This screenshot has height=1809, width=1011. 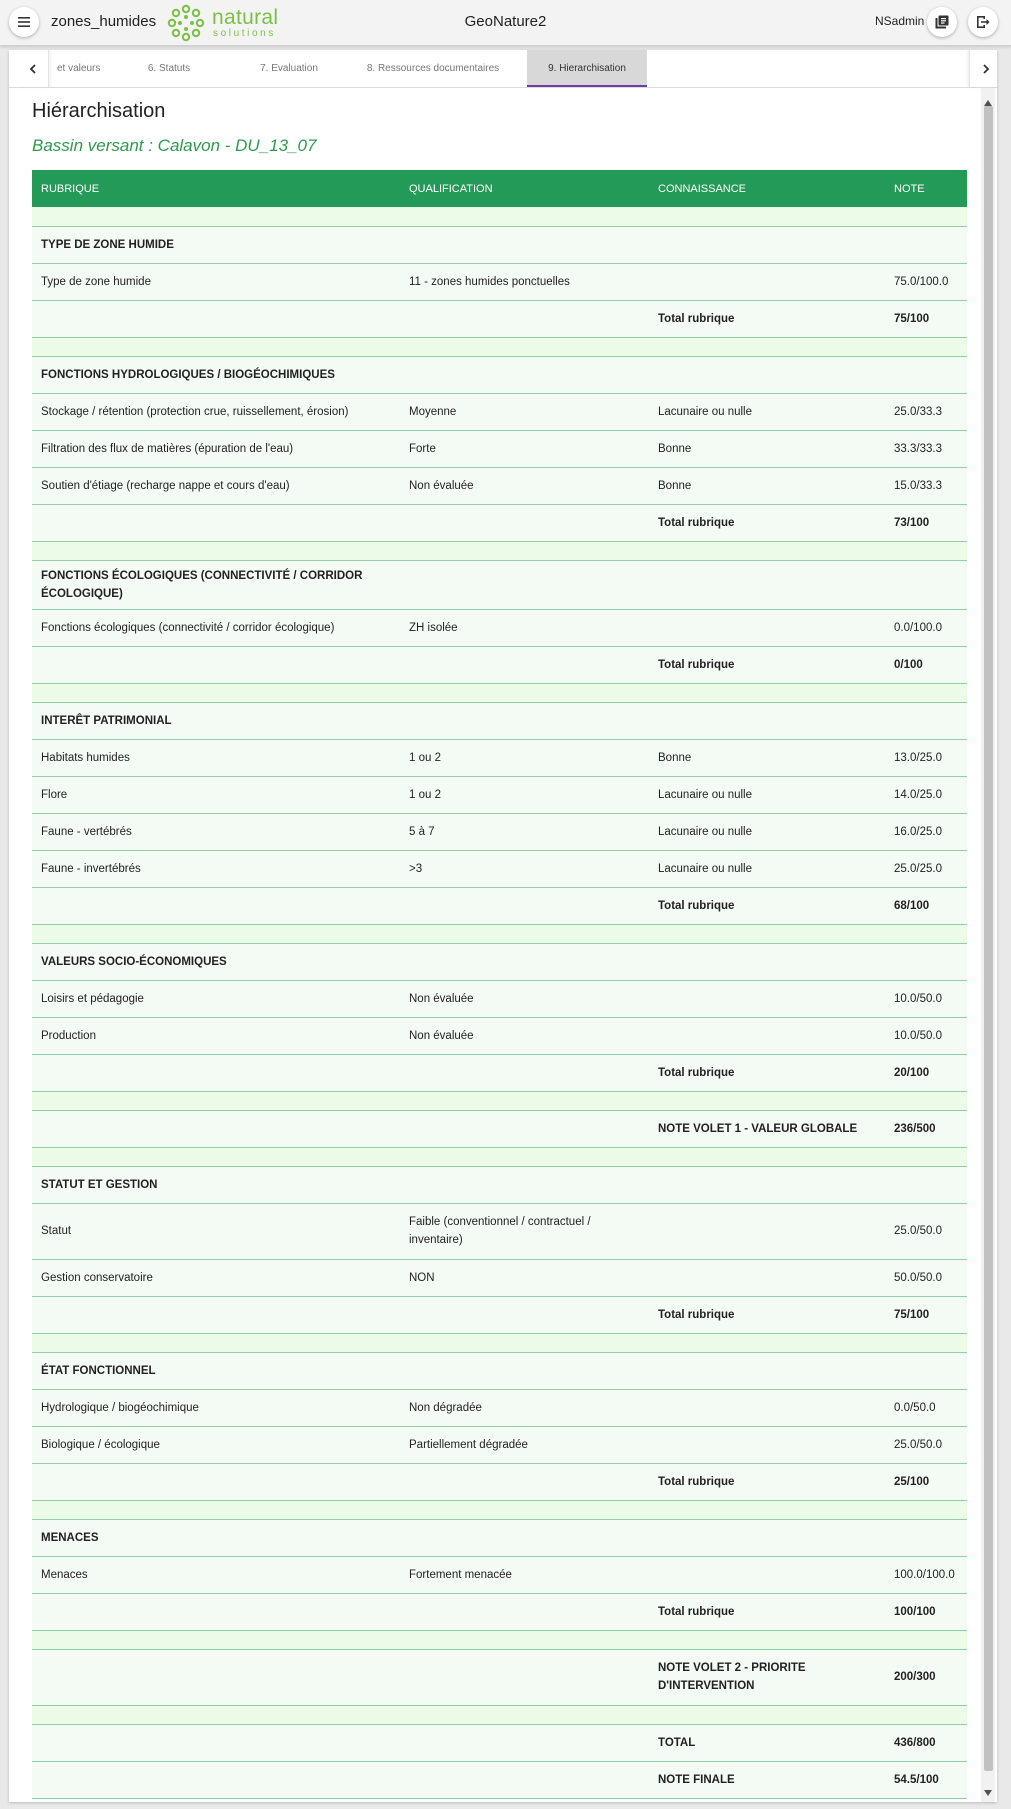 I want to click on tabs-scroll-left-button, so click(x=33, y=68).